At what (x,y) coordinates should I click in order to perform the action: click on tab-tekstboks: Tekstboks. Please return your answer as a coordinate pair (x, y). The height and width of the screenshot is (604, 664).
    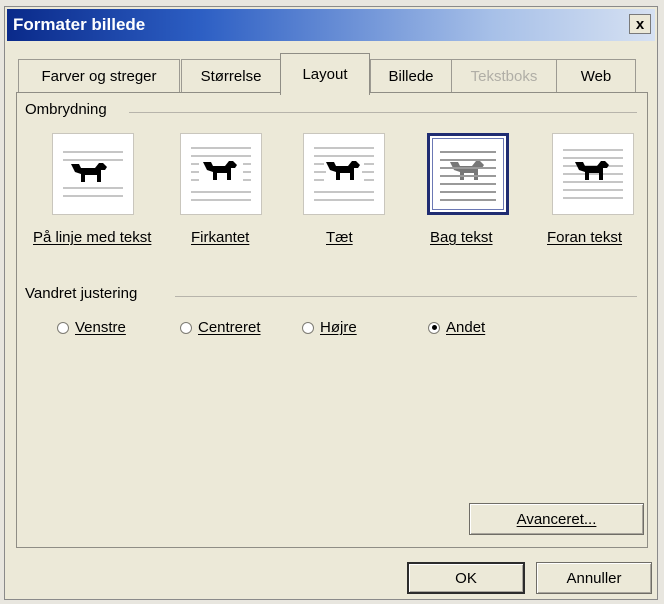
    Looking at the image, I should click on (504, 75).